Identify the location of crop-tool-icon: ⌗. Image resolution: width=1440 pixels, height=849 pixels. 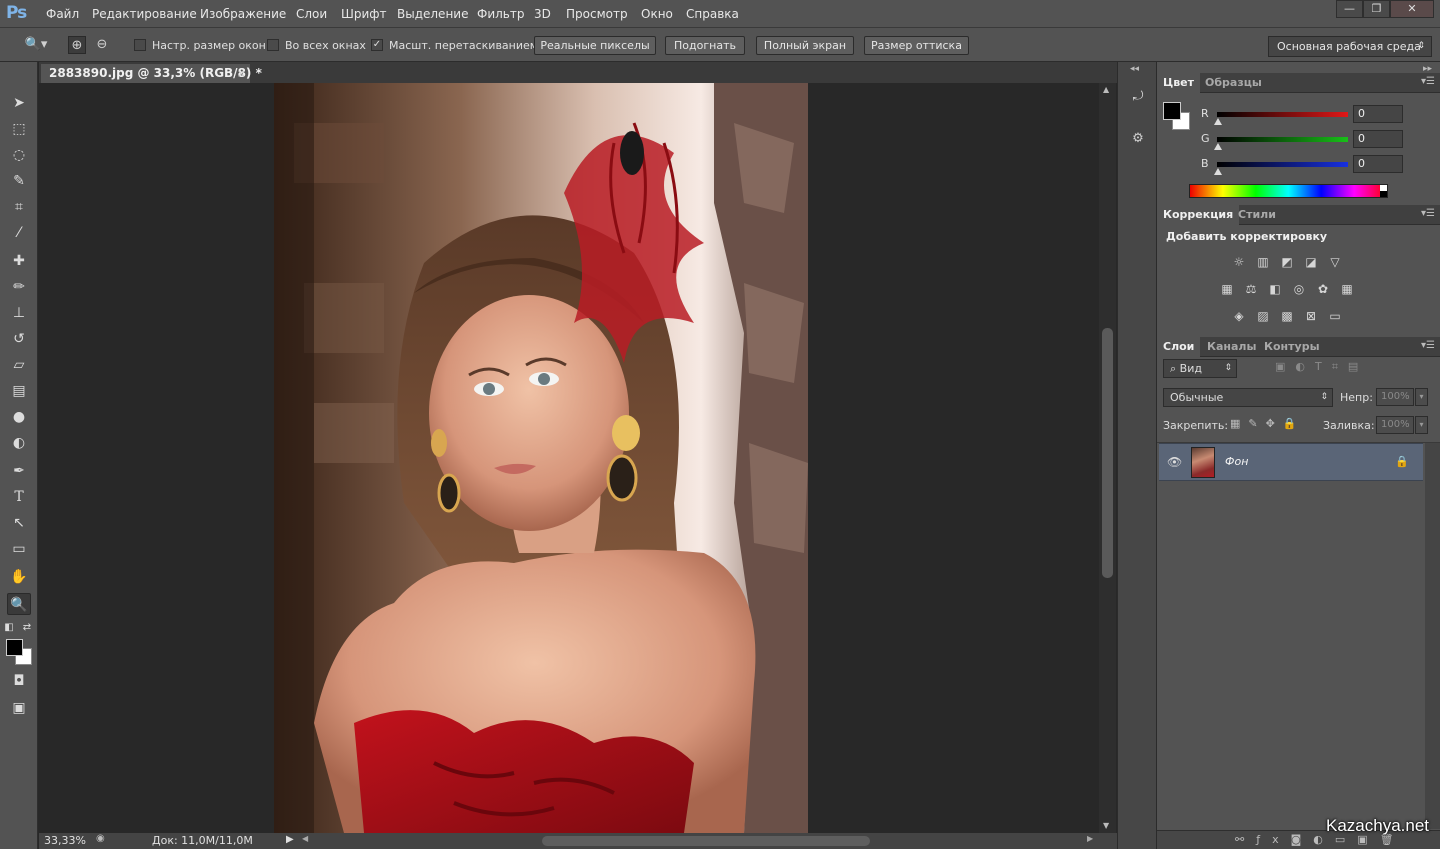
(19, 207).